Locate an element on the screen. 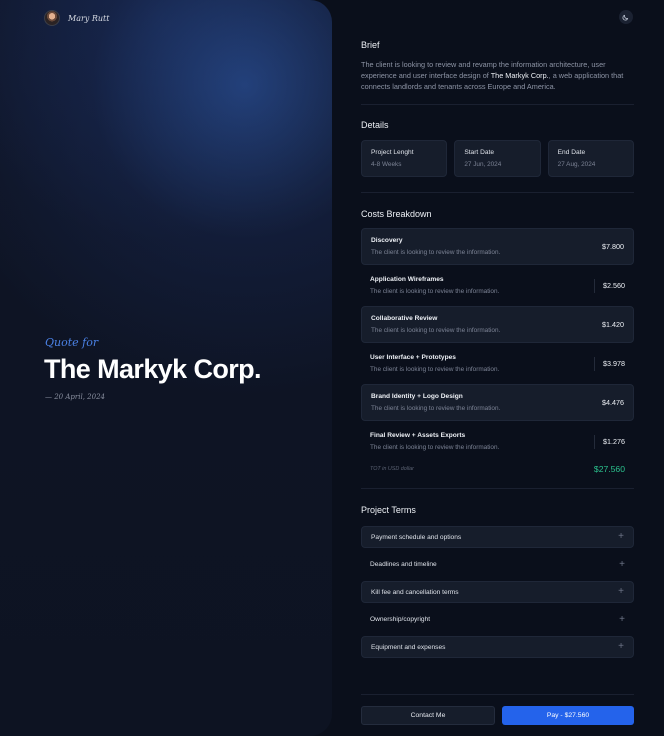  brief-client-highlight: The Markyk Corp. is located at coordinates (519, 75).